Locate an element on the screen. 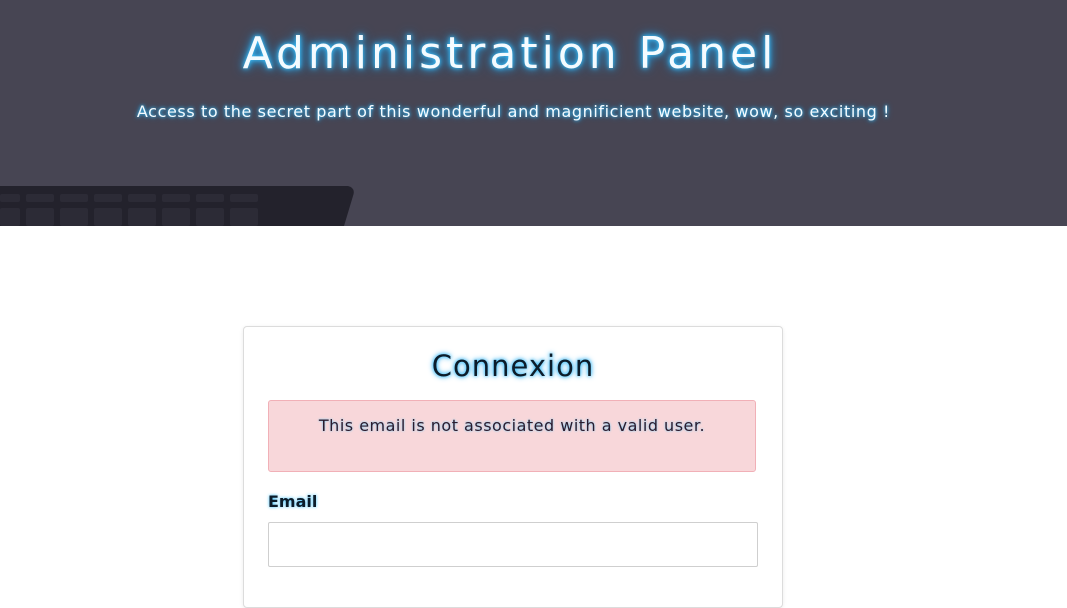  email-label: Email is located at coordinates (293, 501).